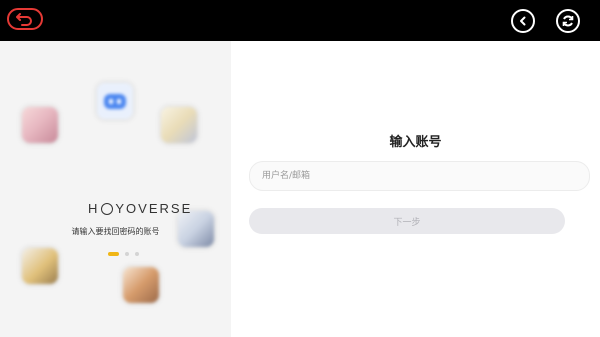 The image size is (600, 337). I want to click on back-button, so click(25, 19).